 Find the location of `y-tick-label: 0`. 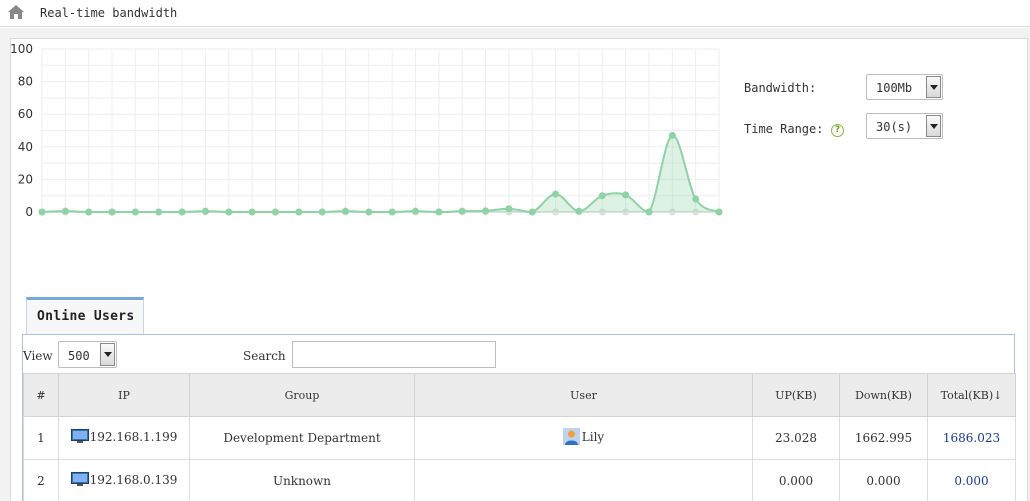

y-tick-label: 0 is located at coordinates (29, 212).